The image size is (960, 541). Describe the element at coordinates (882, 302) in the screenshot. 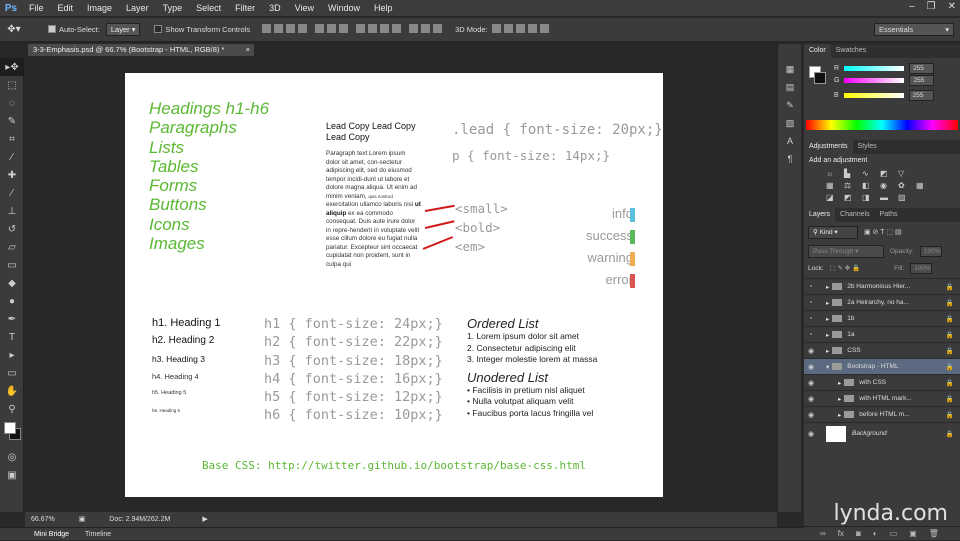

I see `layer-row: ▫ ▸ 2a Heirarchy, no ha... 🔒` at that location.